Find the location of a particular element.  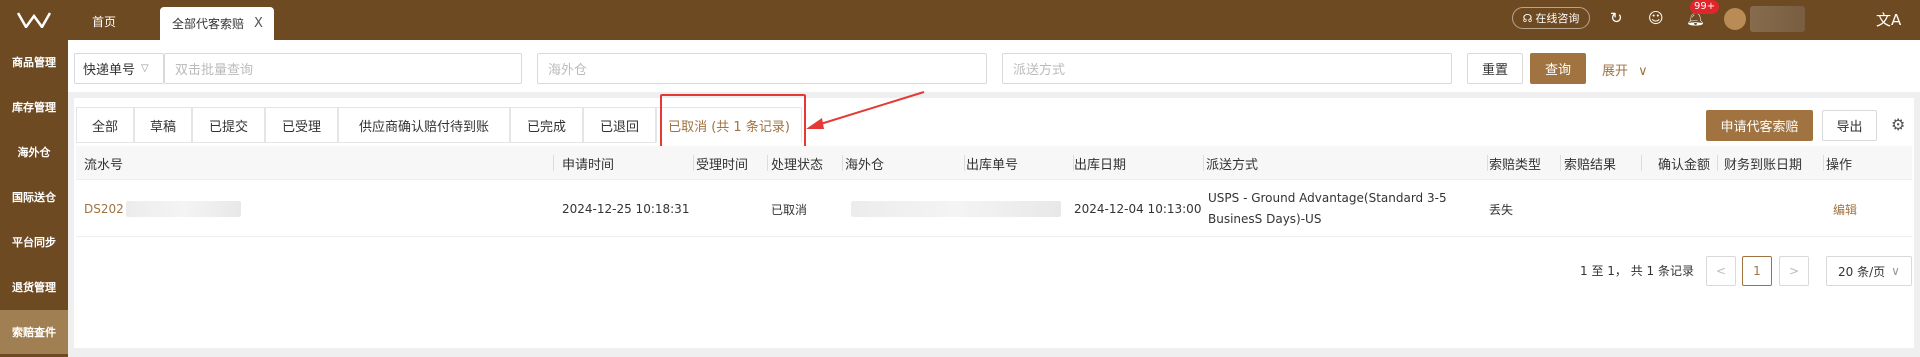

serial-redacted is located at coordinates (183, 209).